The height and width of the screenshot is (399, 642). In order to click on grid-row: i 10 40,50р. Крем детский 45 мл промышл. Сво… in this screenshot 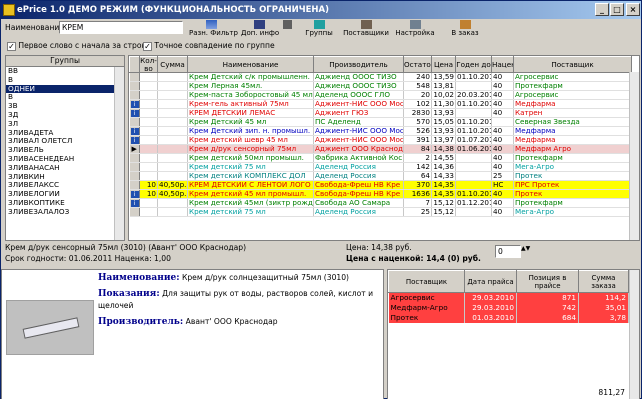, I will do `click(380, 194)`.